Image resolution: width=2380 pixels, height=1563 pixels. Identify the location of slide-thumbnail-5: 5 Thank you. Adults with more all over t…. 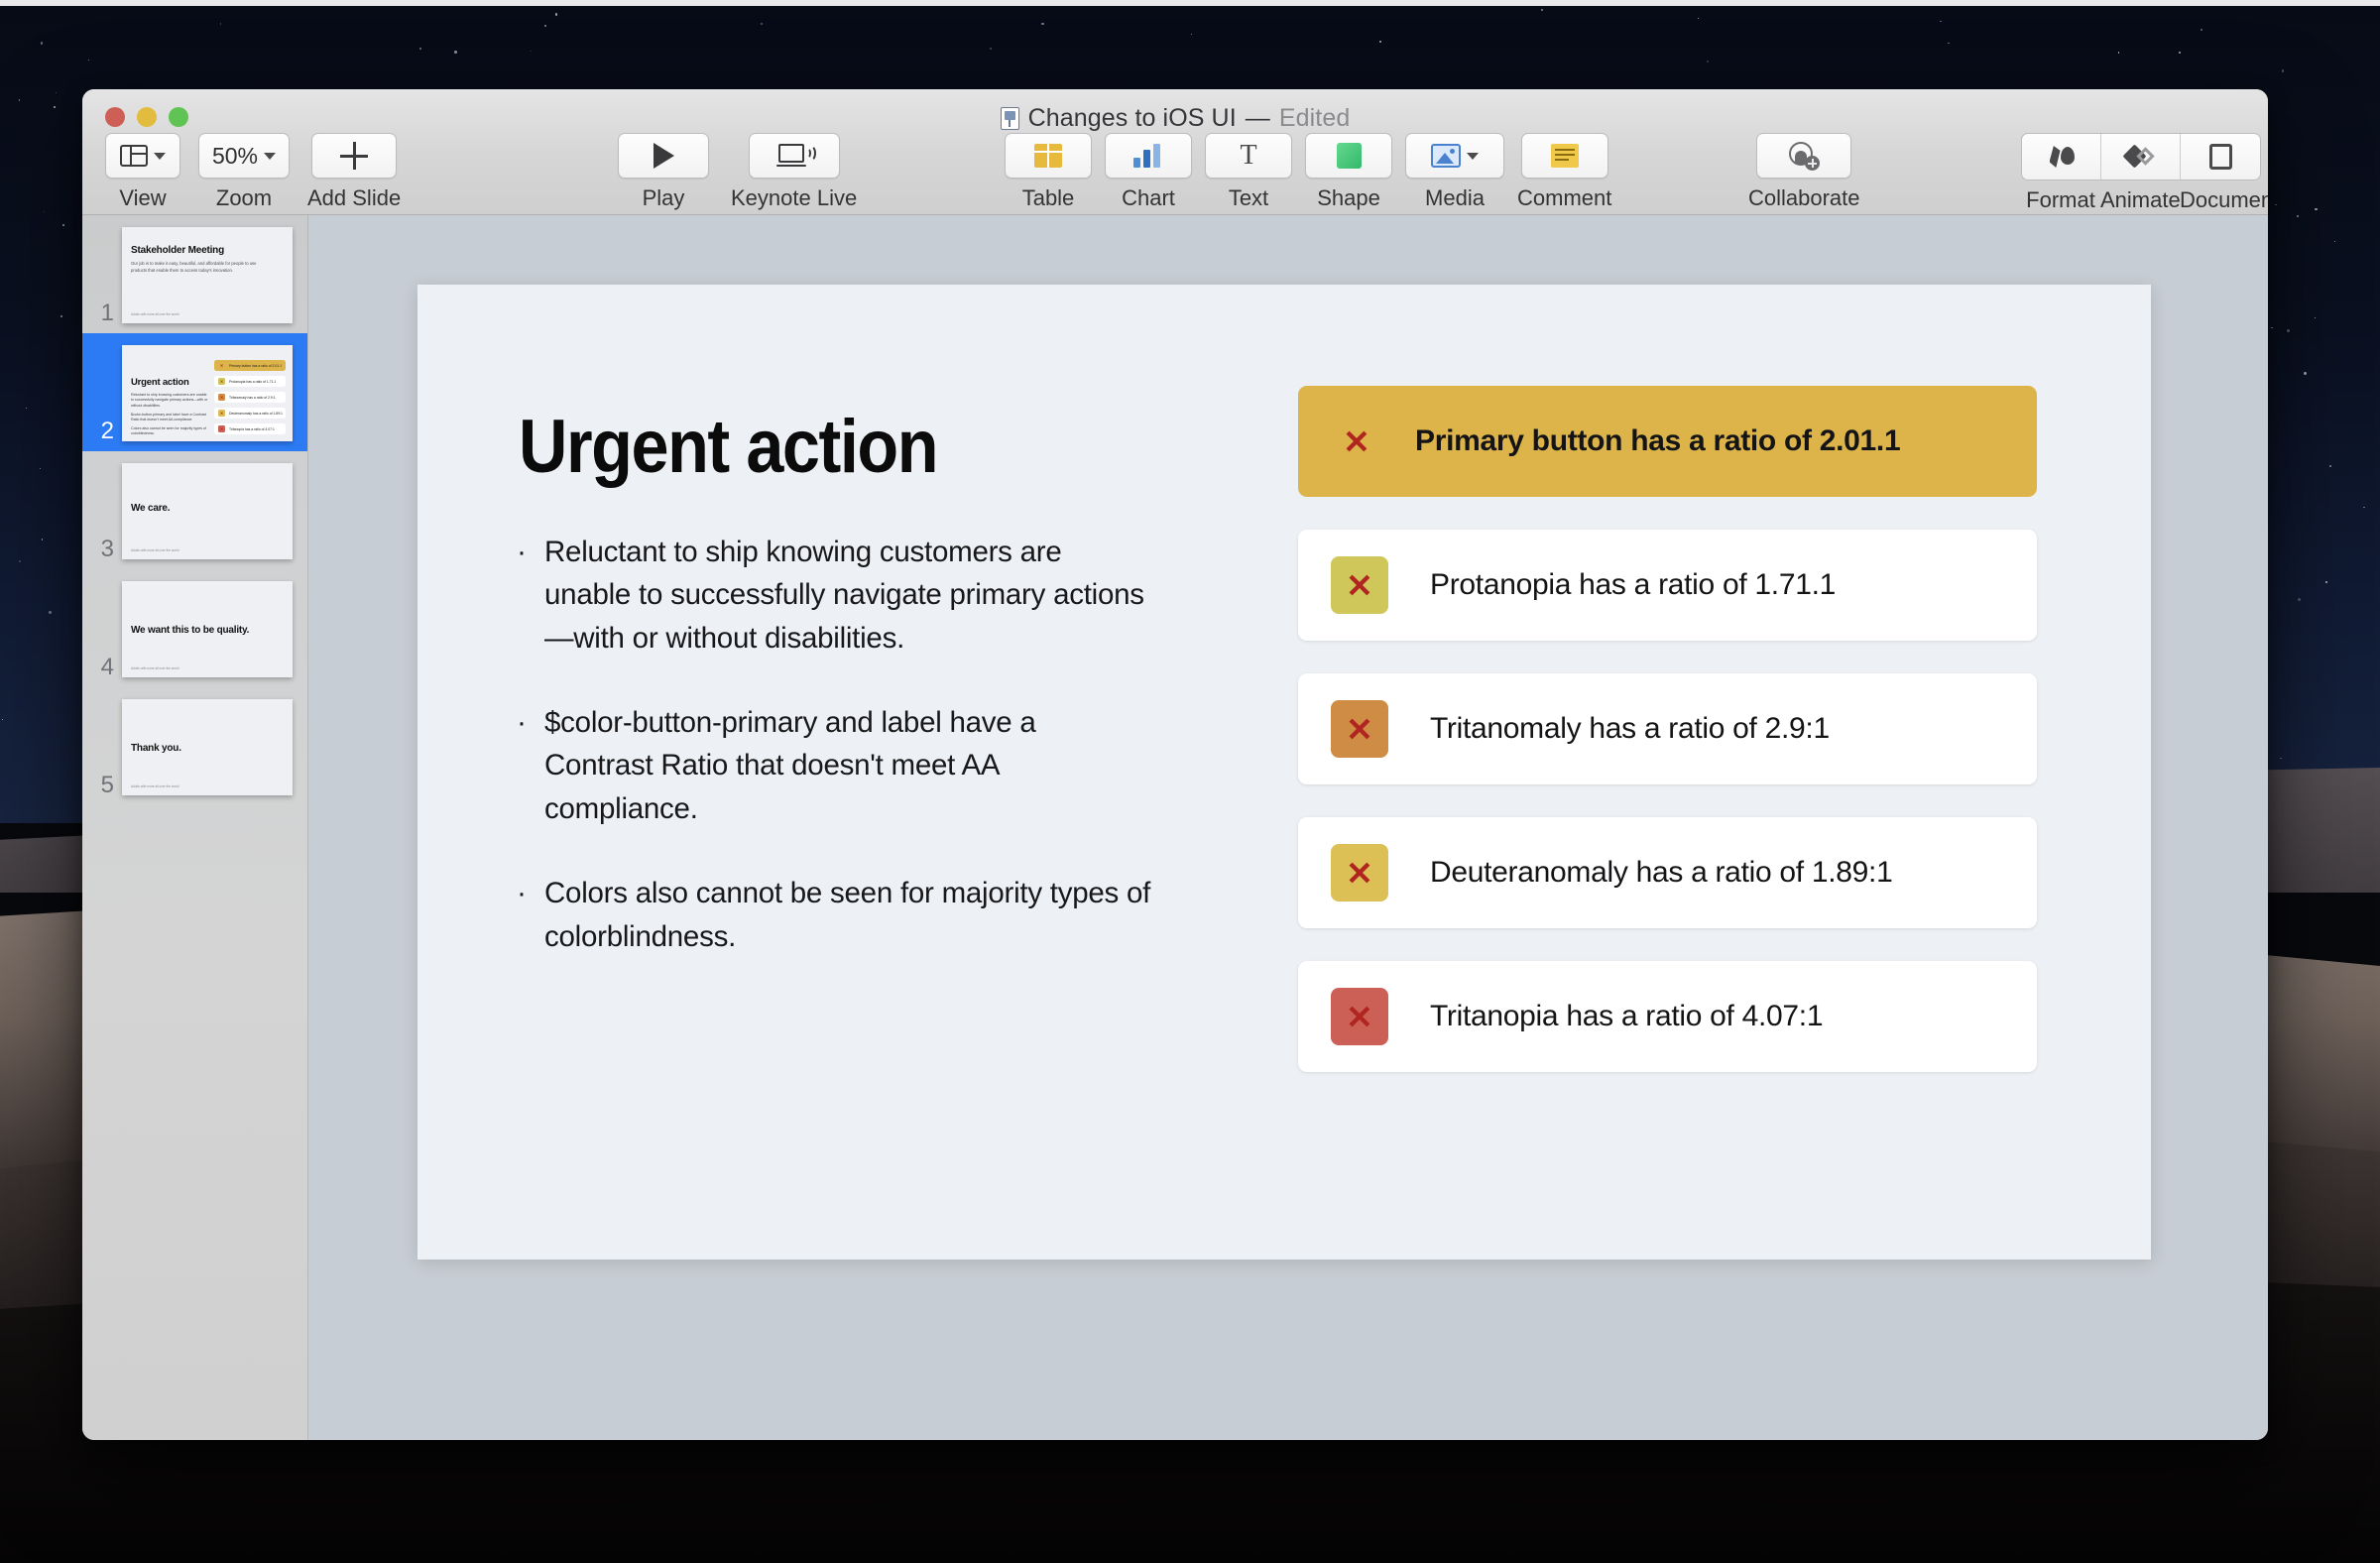
(194, 746).